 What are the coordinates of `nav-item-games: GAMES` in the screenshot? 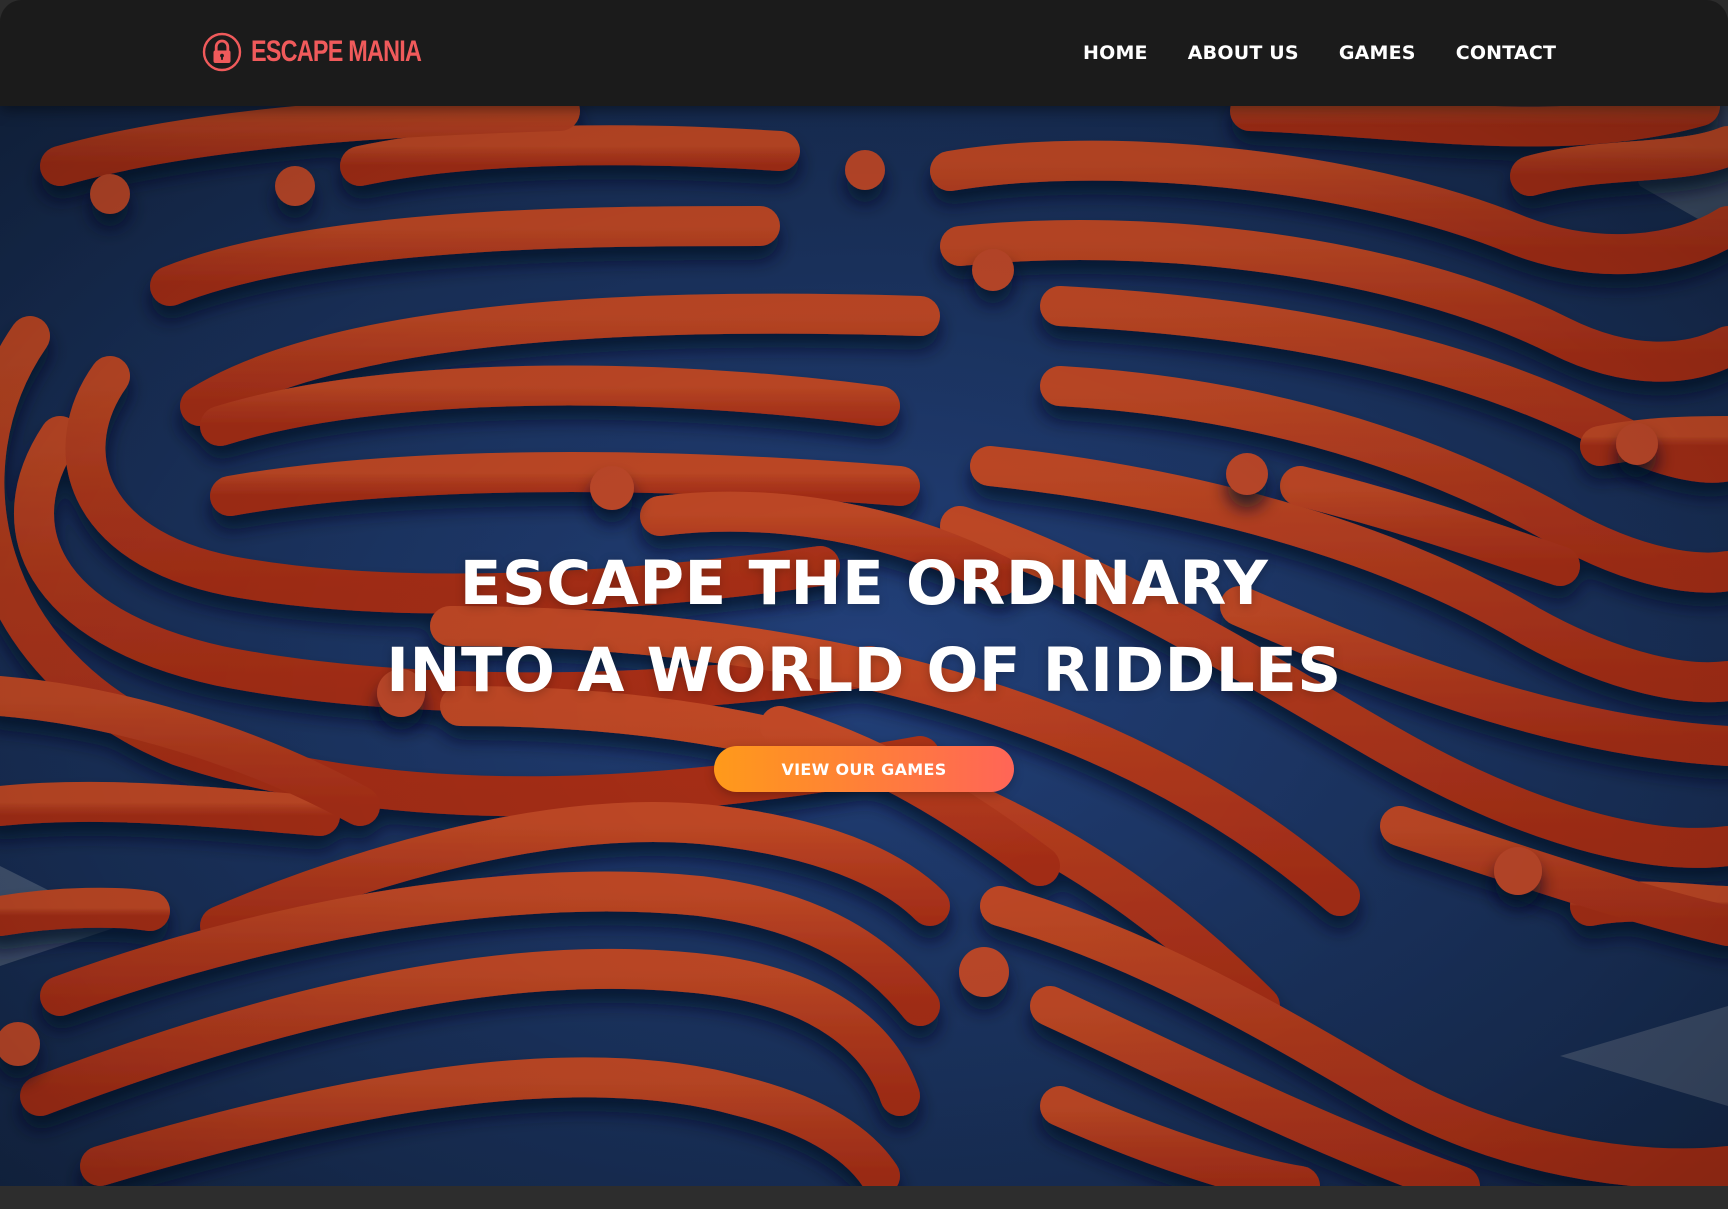 It's located at (1377, 53).